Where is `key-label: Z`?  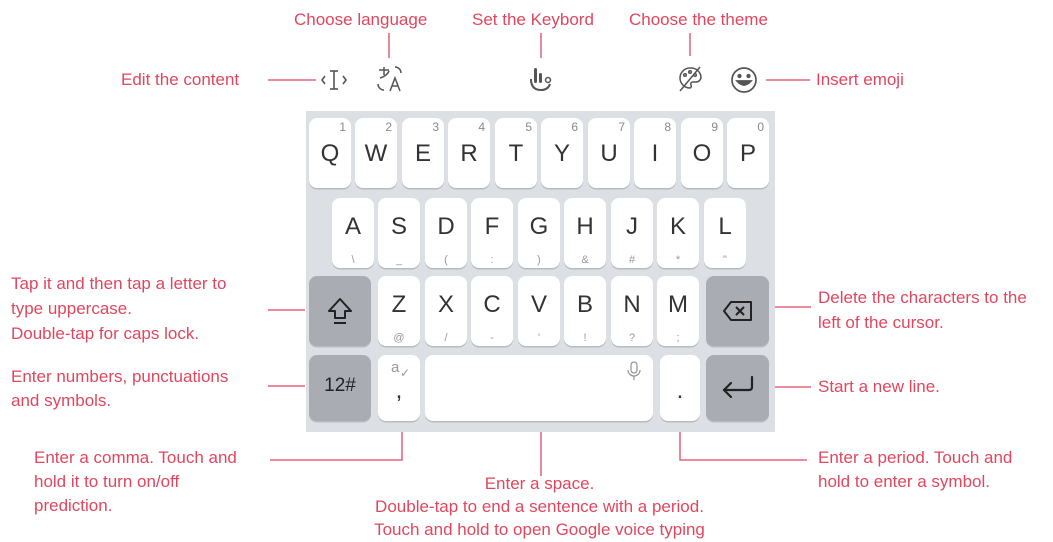
key-label: Z is located at coordinates (399, 304).